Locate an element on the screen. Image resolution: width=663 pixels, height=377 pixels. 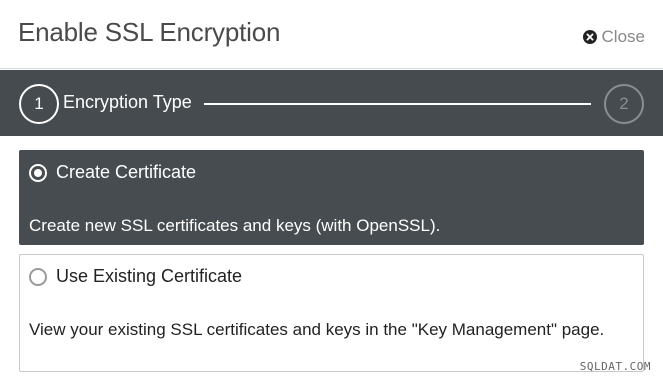
close-label: Close is located at coordinates (623, 36).